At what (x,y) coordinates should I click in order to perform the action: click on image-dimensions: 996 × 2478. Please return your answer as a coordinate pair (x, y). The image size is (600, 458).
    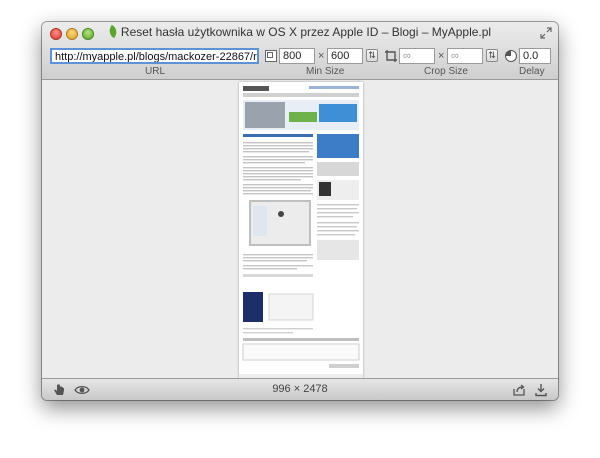
    Looking at the image, I should click on (300, 389).